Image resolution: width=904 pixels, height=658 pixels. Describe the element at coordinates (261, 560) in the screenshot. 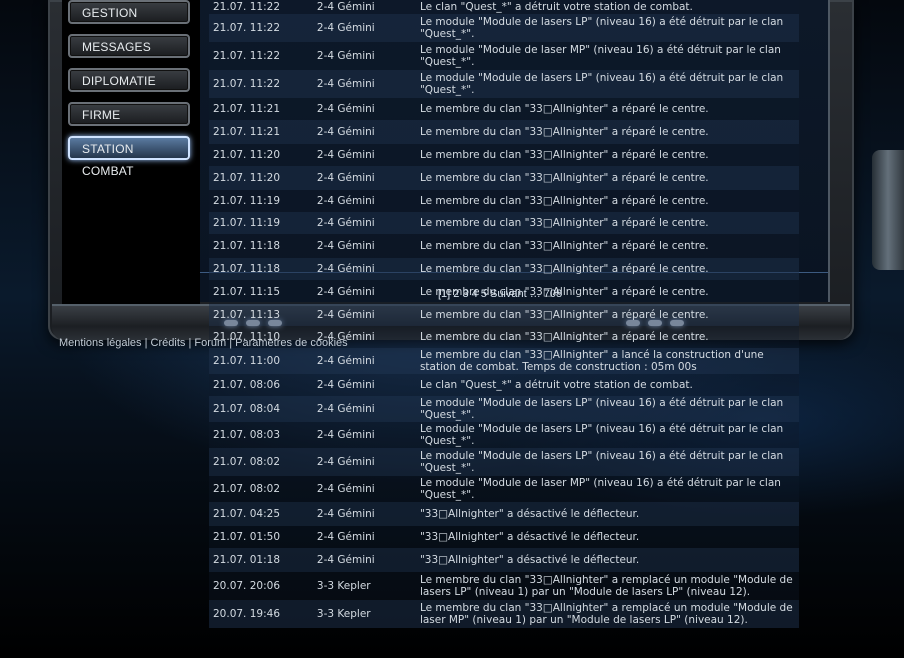

I see `log-date: 21.07. 01:18` at that location.